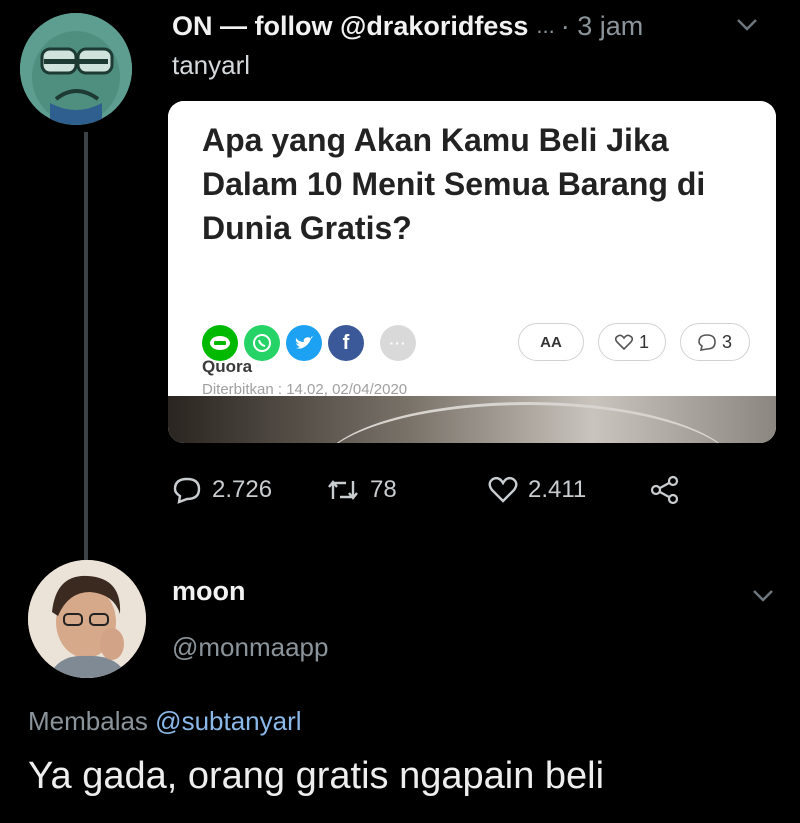 This screenshot has height=823, width=800. What do you see at coordinates (383, 489) in the screenshot?
I see `retweet-count: 78` at bounding box center [383, 489].